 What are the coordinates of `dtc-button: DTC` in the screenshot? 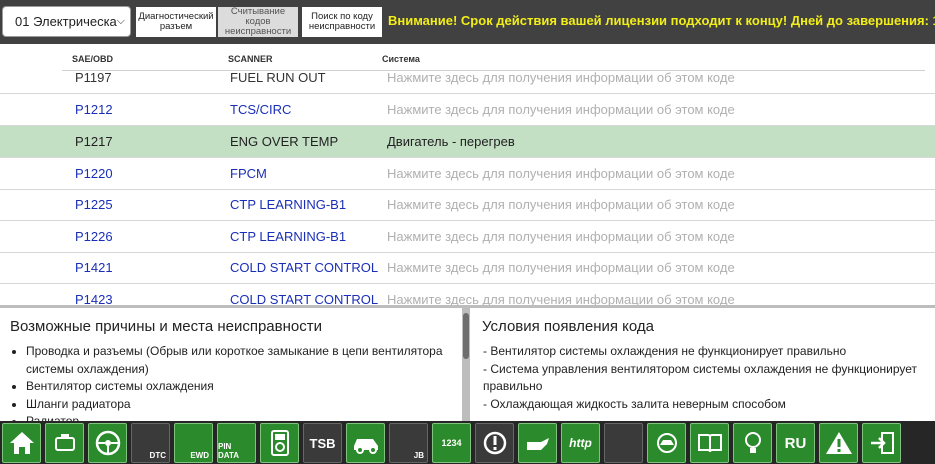 It's located at (150, 443).